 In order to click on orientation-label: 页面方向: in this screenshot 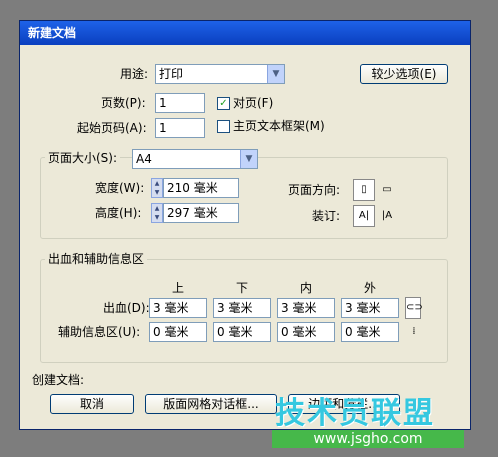, I will do `click(314, 190)`.